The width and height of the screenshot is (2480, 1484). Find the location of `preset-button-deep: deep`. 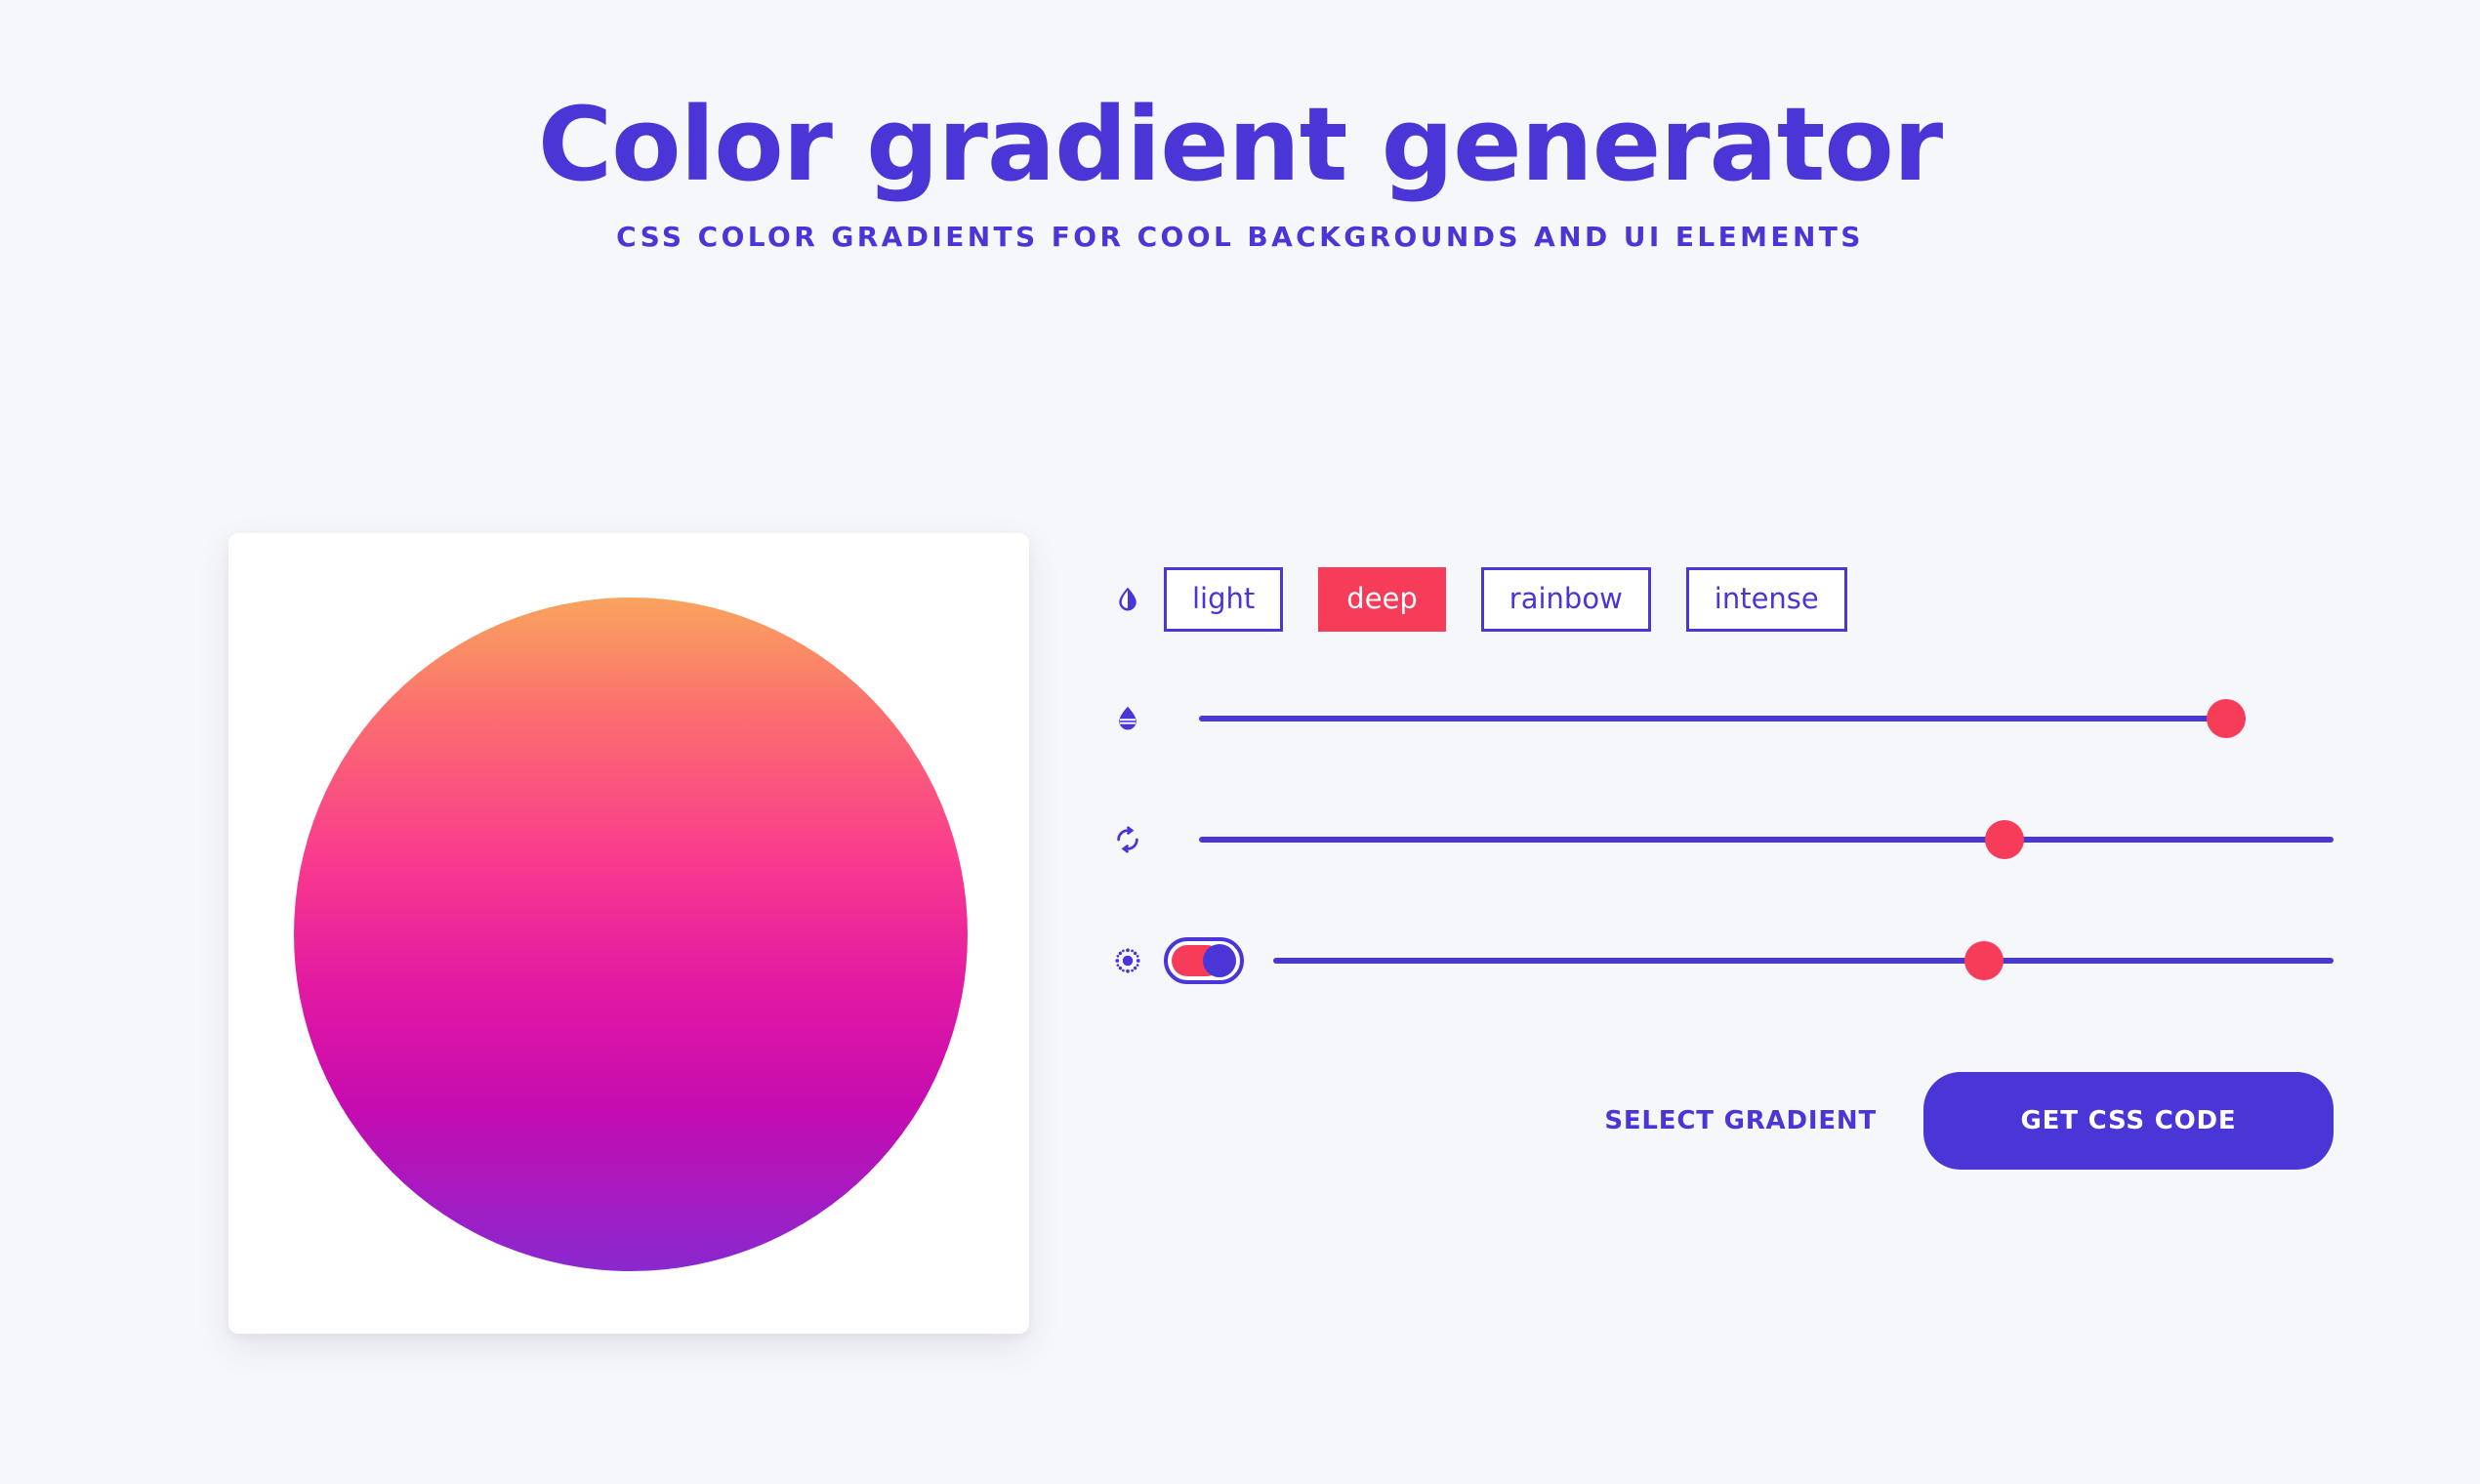

preset-button-deep: deep is located at coordinates (1382, 599).